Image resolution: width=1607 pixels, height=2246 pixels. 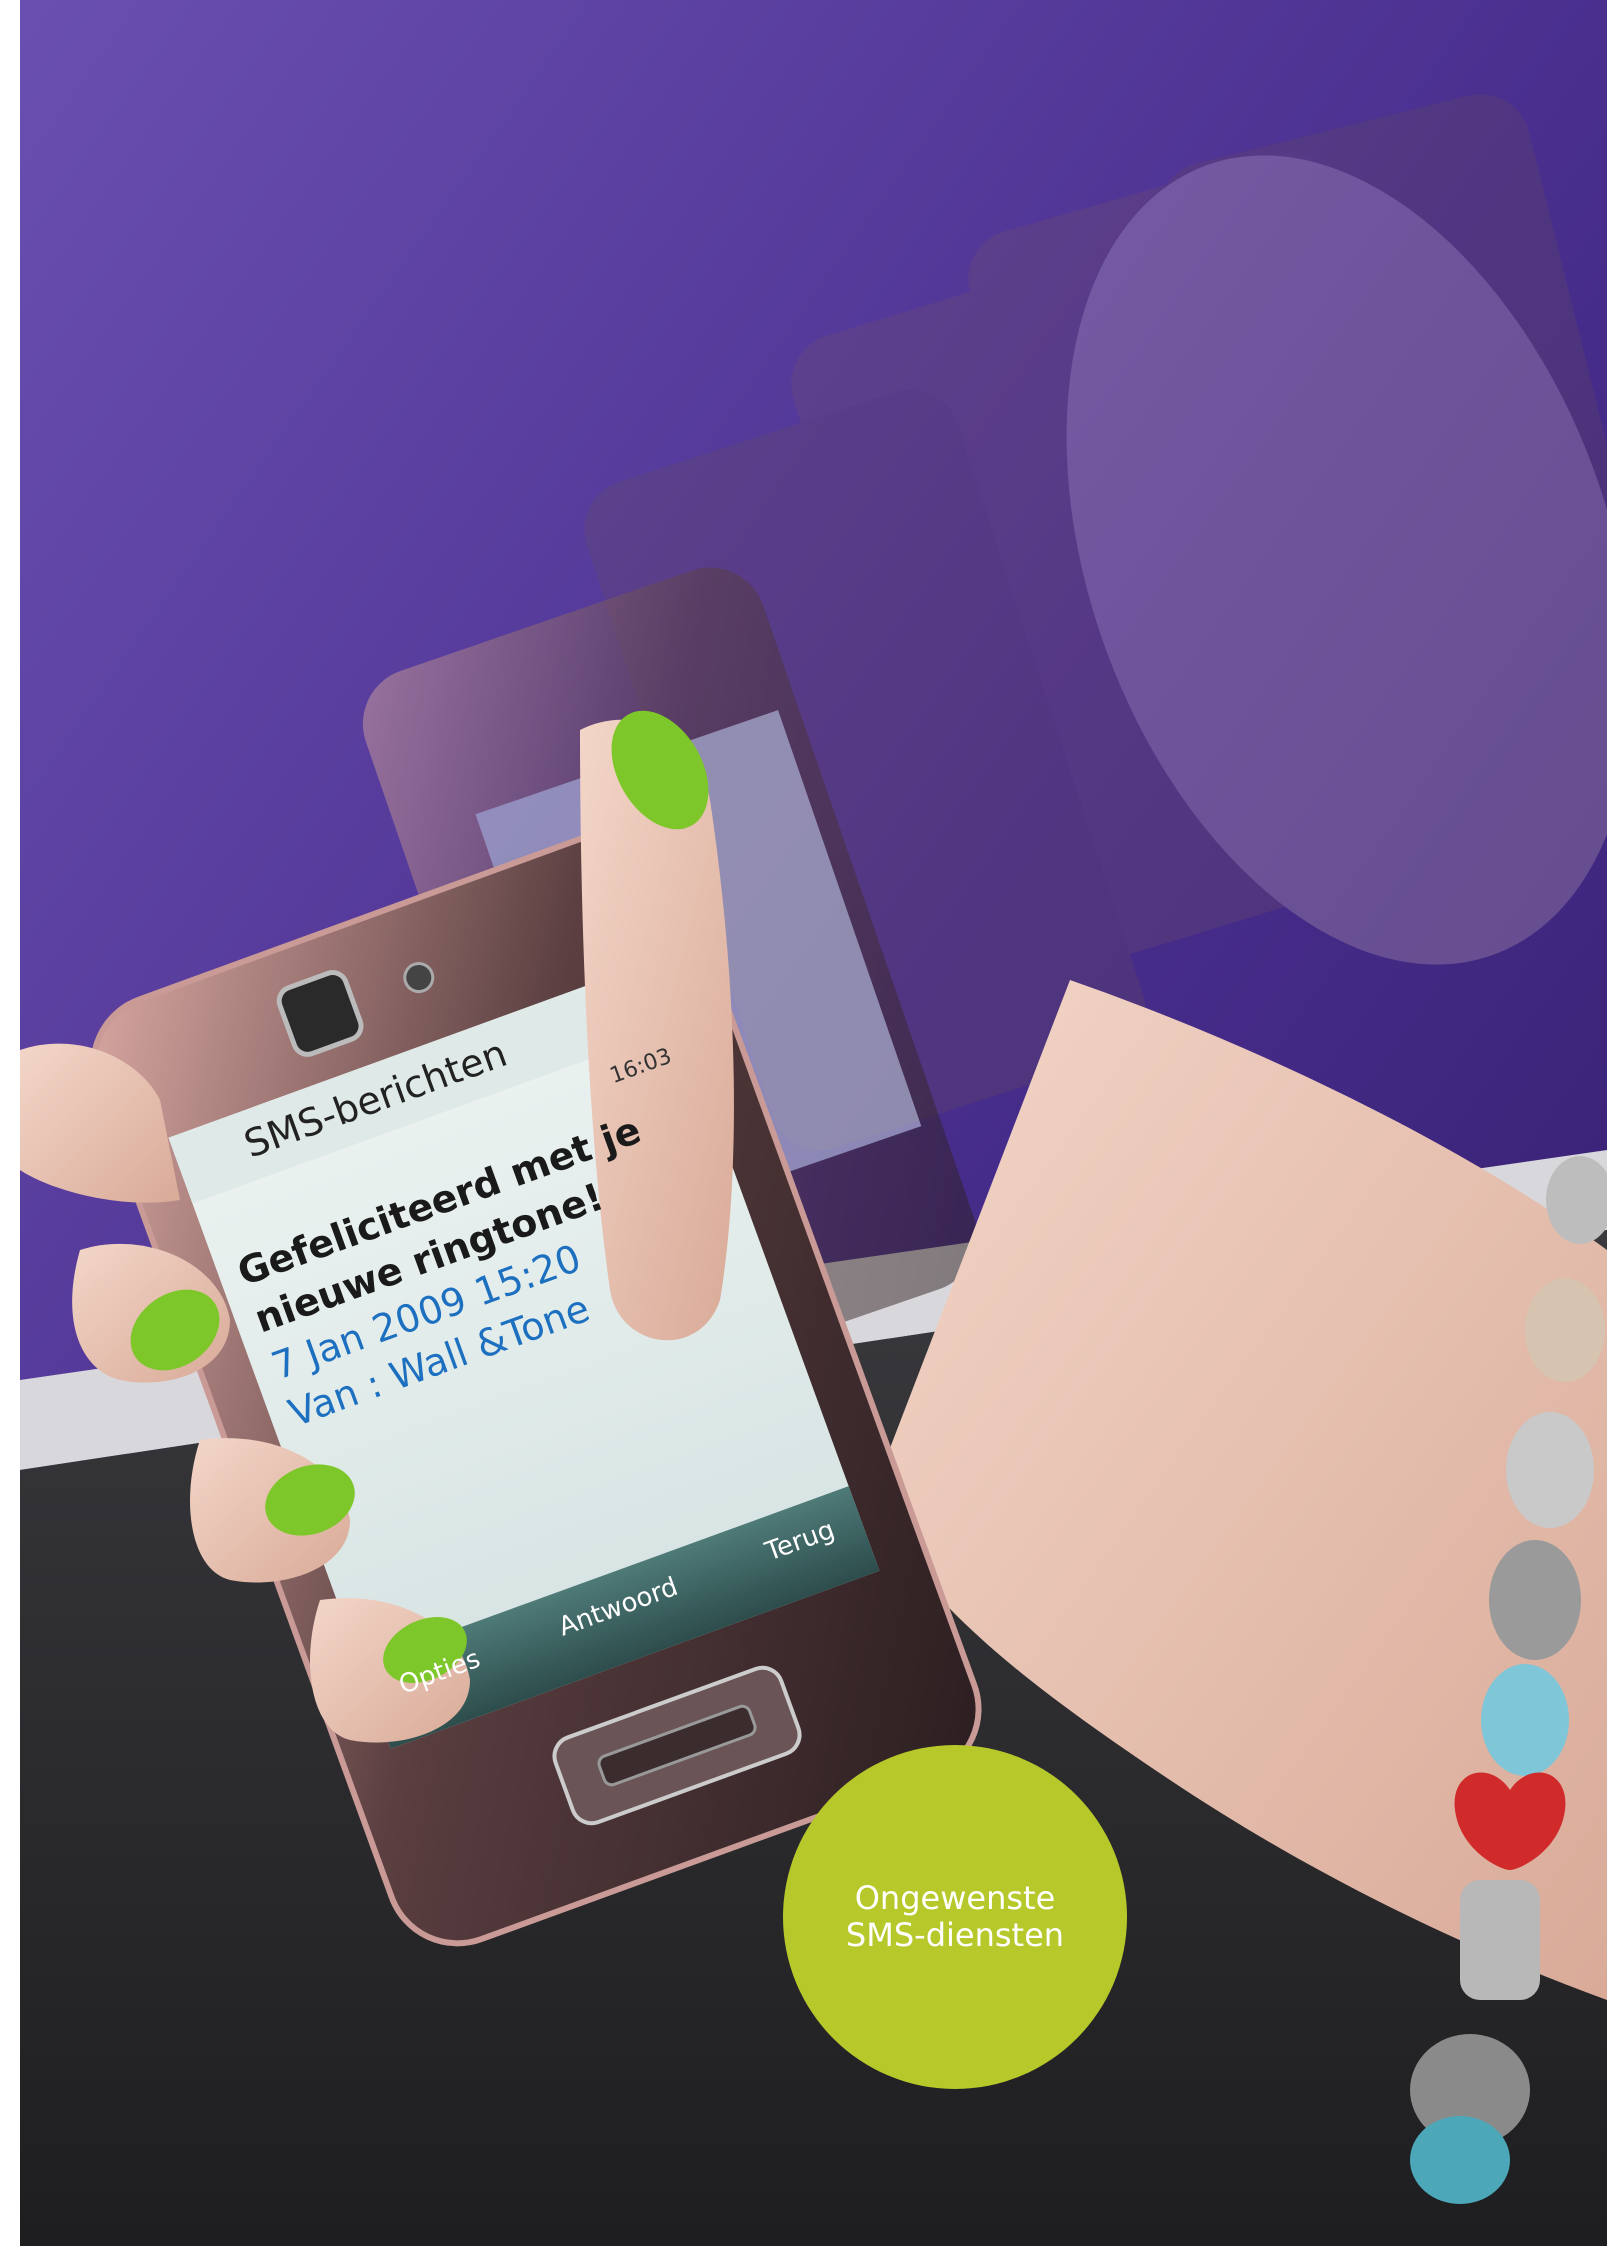 I want to click on topic-badge: Ongewenste SMS-diensten, so click(x=955, y=1917).